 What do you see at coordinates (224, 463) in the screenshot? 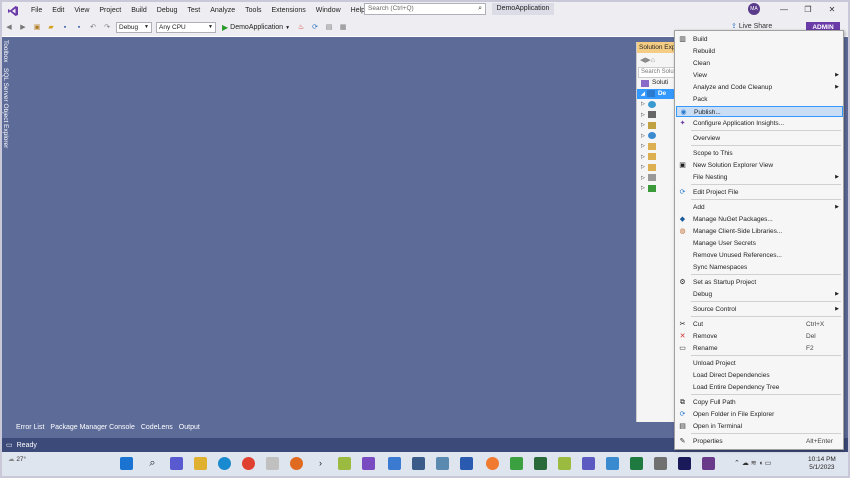
I see `edge-icon` at bounding box center [224, 463].